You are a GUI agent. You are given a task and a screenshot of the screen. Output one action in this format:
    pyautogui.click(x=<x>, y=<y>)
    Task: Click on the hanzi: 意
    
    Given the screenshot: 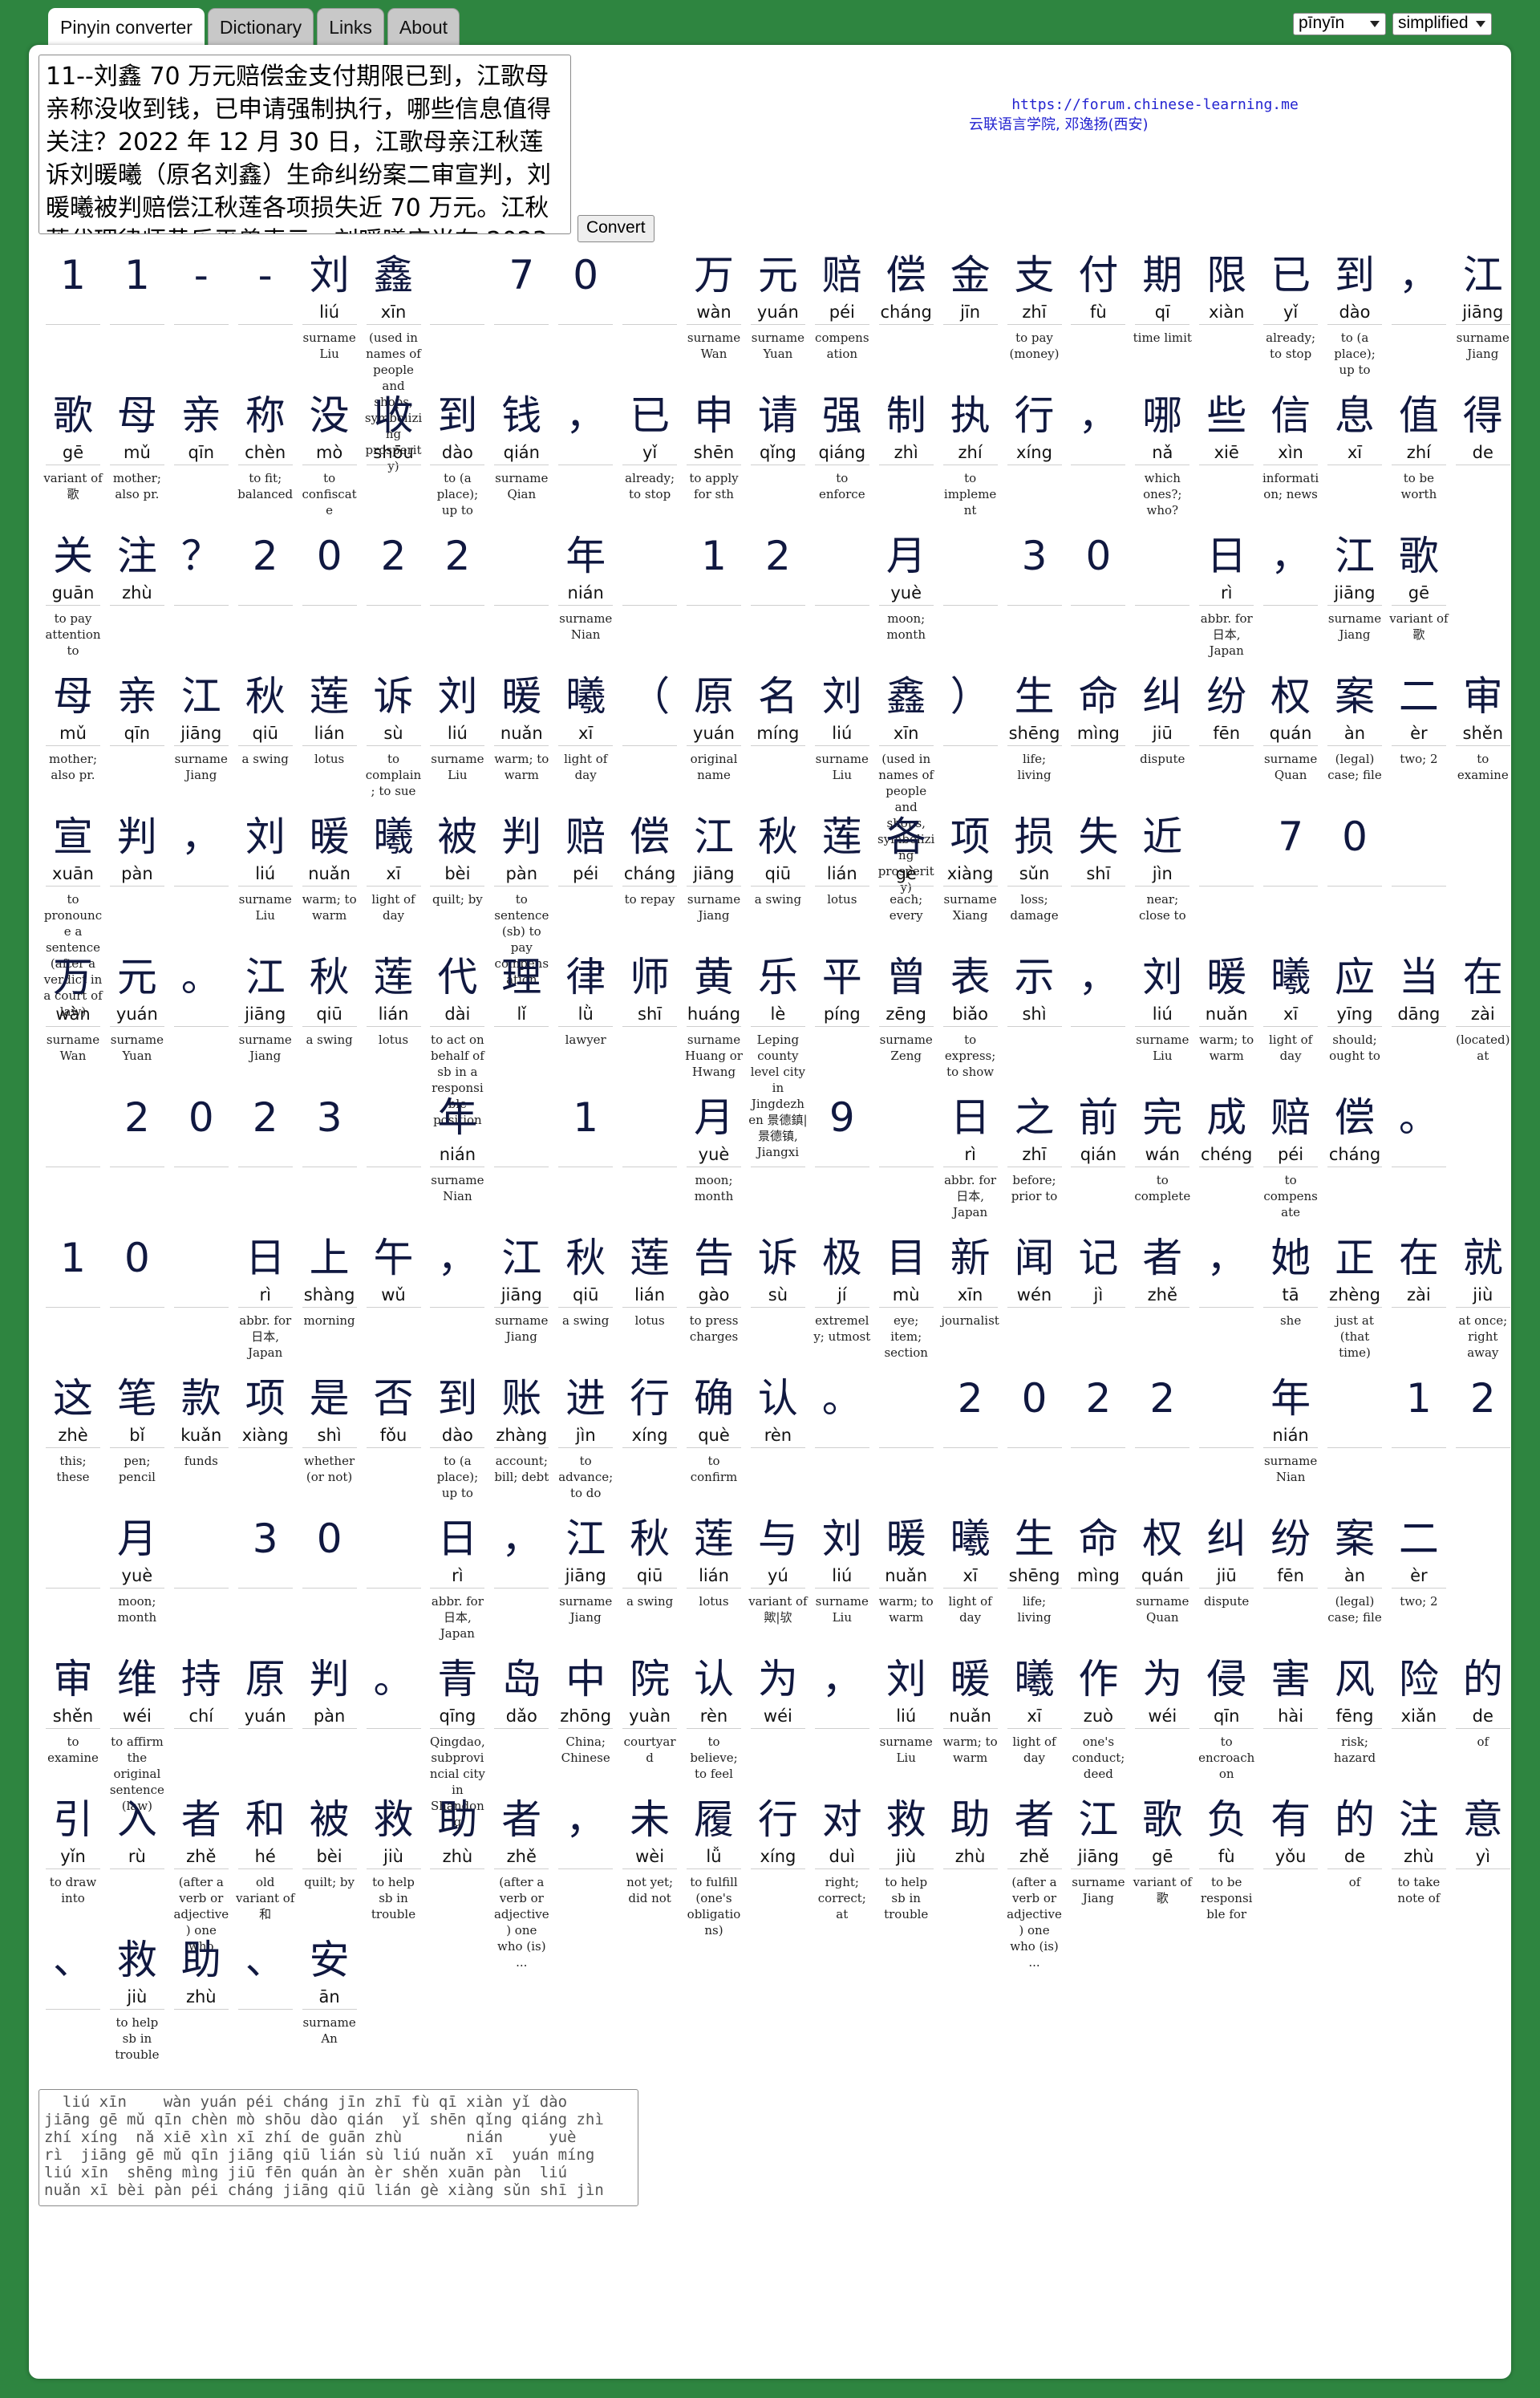 What is the action you would take?
    pyautogui.click(x=1483, y=1819)
    